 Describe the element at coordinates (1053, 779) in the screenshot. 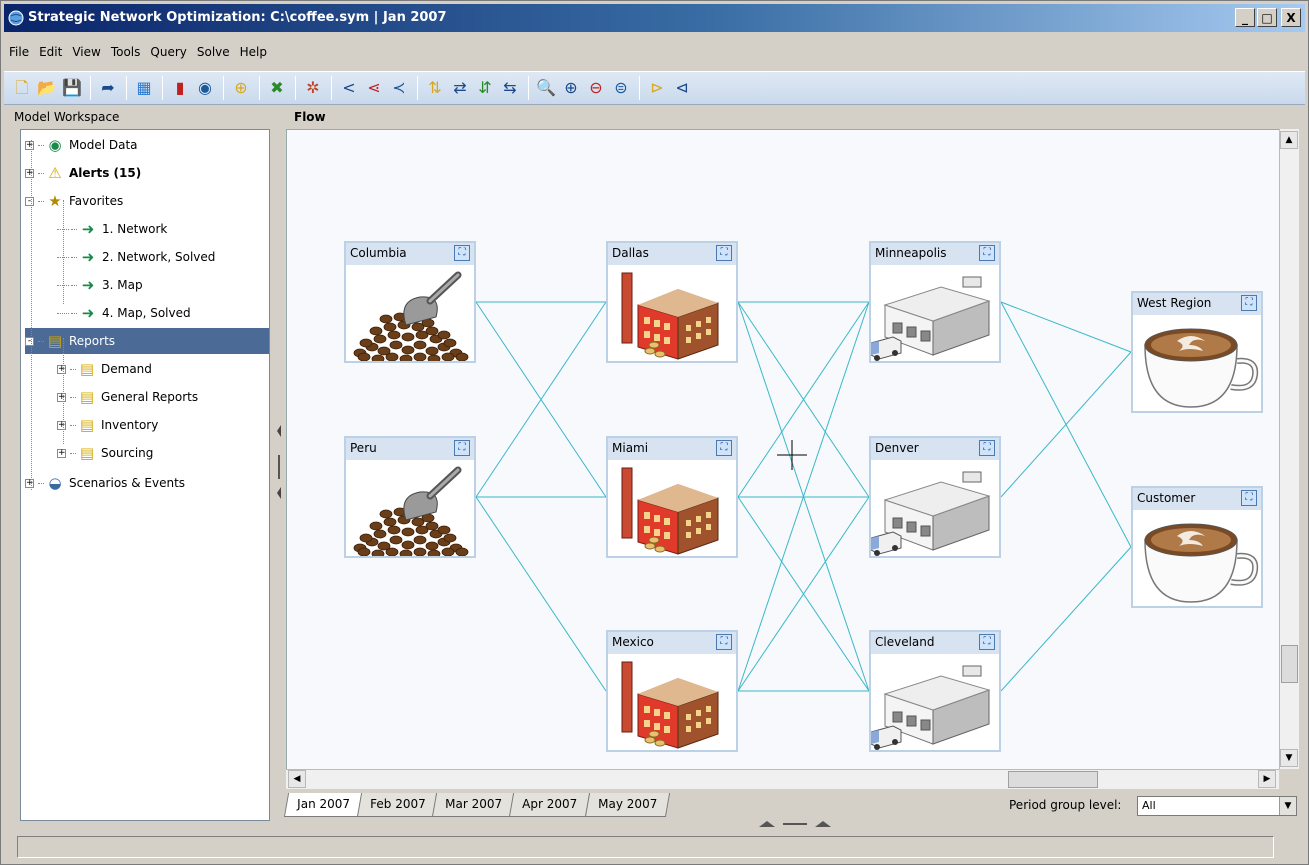

I see `horizontal-scroll-thumb` at that location.